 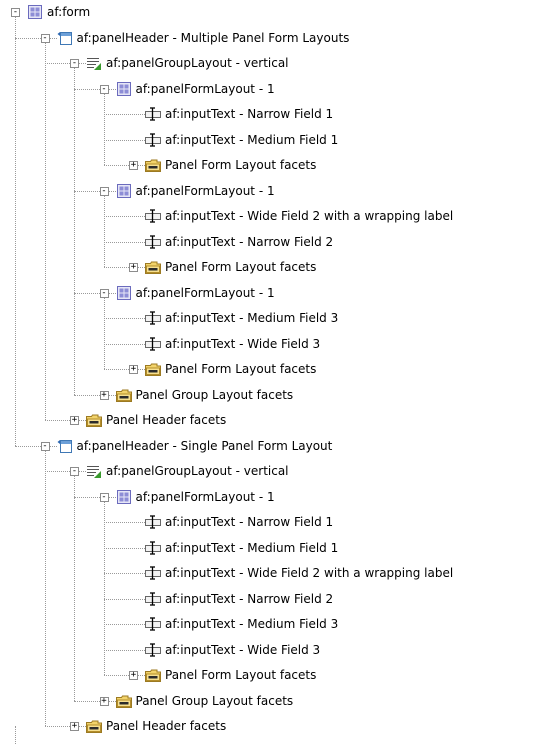 What do you see at coordinates (269, 12) in the screenshot?
I see `tree-node: - af:form` at bounding box center [269, 12].